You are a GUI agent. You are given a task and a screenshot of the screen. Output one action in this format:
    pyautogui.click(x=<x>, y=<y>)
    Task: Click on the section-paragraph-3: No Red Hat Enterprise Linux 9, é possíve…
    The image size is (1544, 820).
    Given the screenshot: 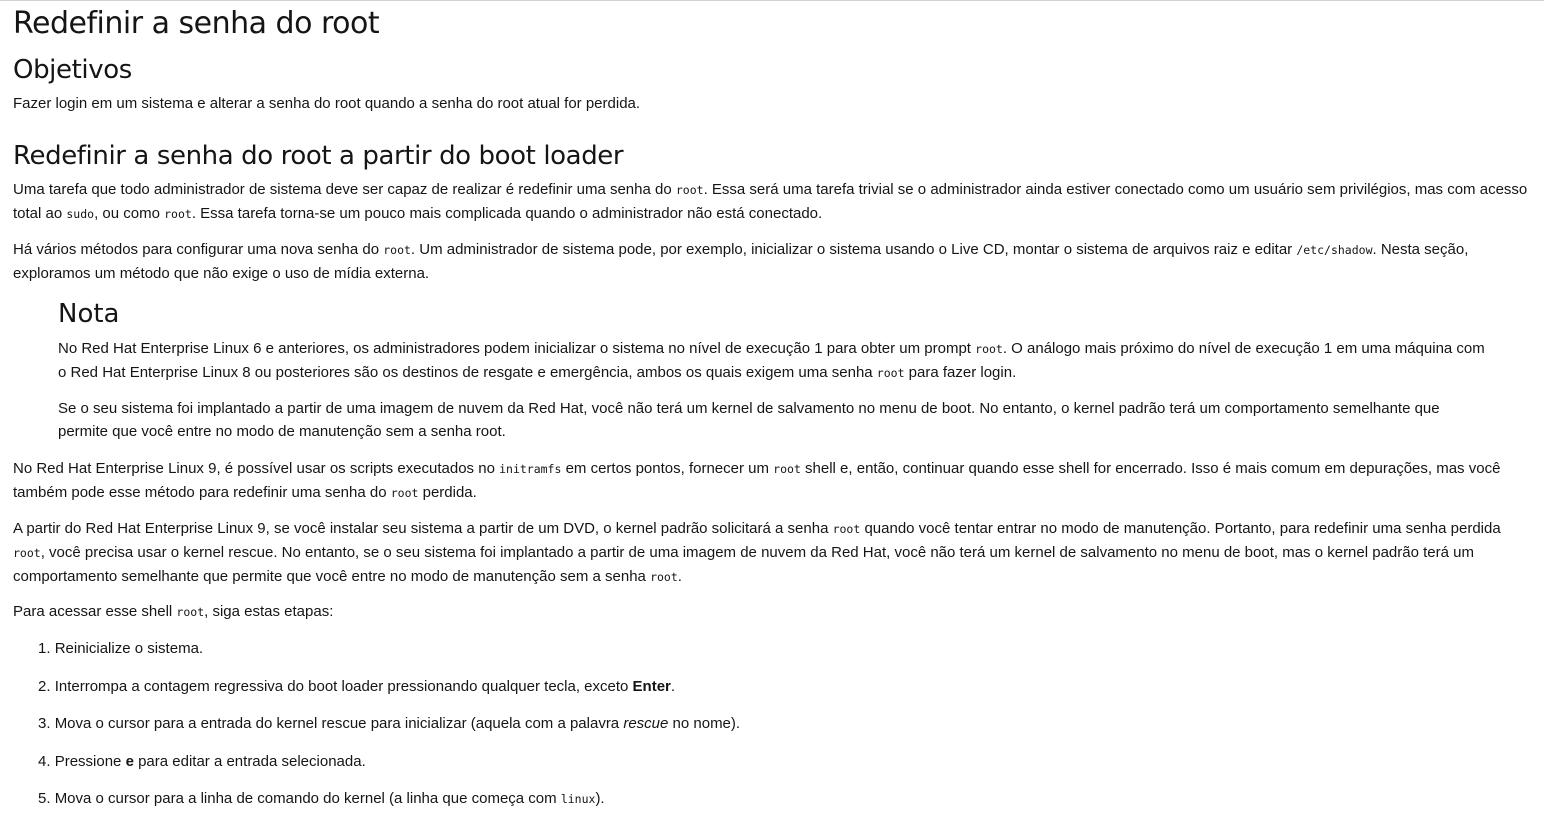 What is the action you would take?
    pyautogui.click(x=757, y=480)
    